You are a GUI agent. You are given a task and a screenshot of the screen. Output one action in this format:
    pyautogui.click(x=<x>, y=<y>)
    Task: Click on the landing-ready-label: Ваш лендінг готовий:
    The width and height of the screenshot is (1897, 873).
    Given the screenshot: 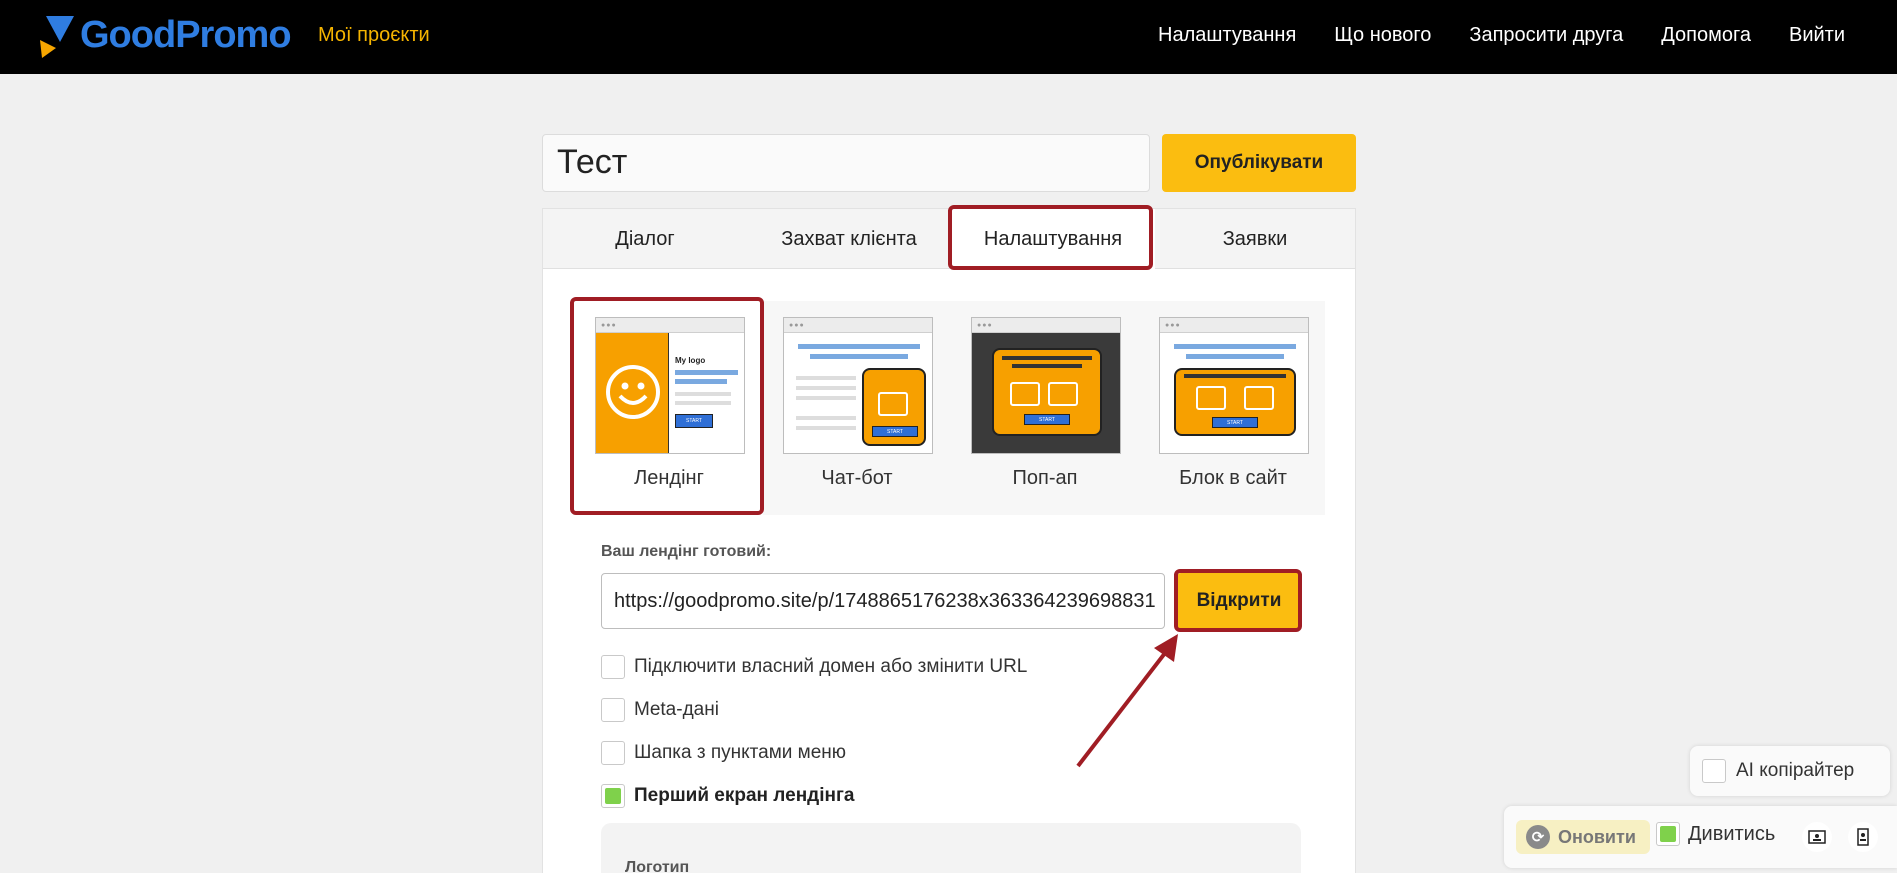 What is the action you would take?
    pyautogui.click(x=686, y=551)
    